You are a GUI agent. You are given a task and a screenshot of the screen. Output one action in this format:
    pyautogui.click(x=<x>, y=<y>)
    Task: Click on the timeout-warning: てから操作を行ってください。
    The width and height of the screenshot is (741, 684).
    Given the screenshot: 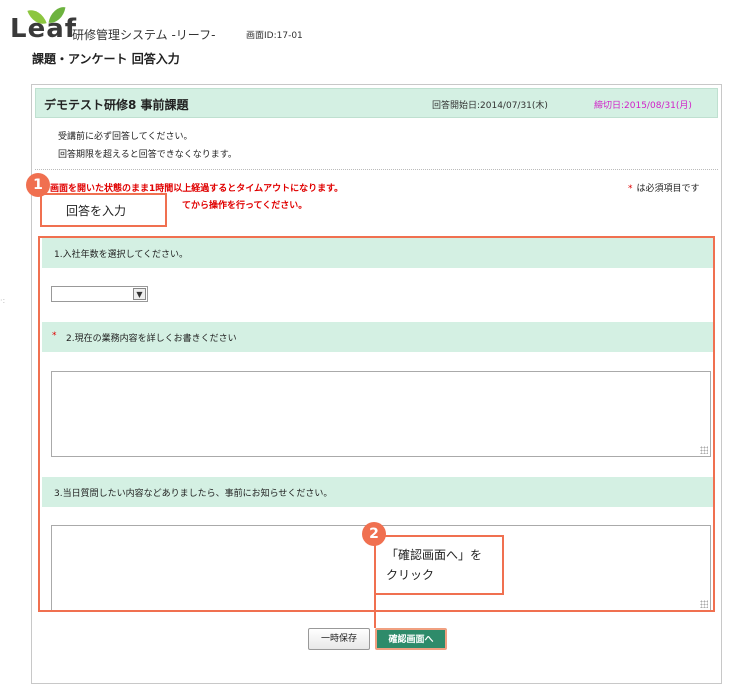 What is the action you would take?
    pyautogui.click(x=245, y=206)
    